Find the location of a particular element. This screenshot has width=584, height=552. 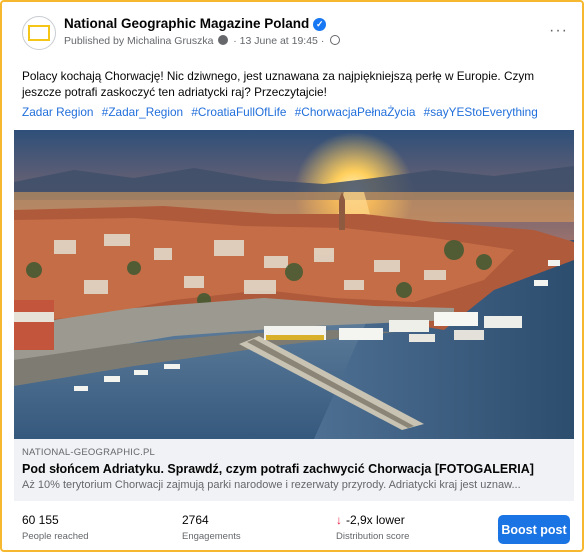

privacy-dot-icon is located at coordinates (223, 40).